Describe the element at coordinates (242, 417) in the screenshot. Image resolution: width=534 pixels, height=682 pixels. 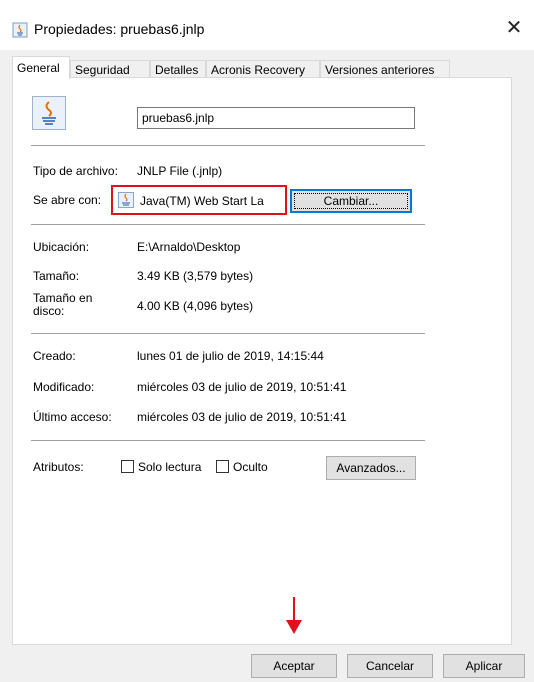
I see `accessed-value: miércoles 03 de julio de 2019, 10:51:41` at that location.